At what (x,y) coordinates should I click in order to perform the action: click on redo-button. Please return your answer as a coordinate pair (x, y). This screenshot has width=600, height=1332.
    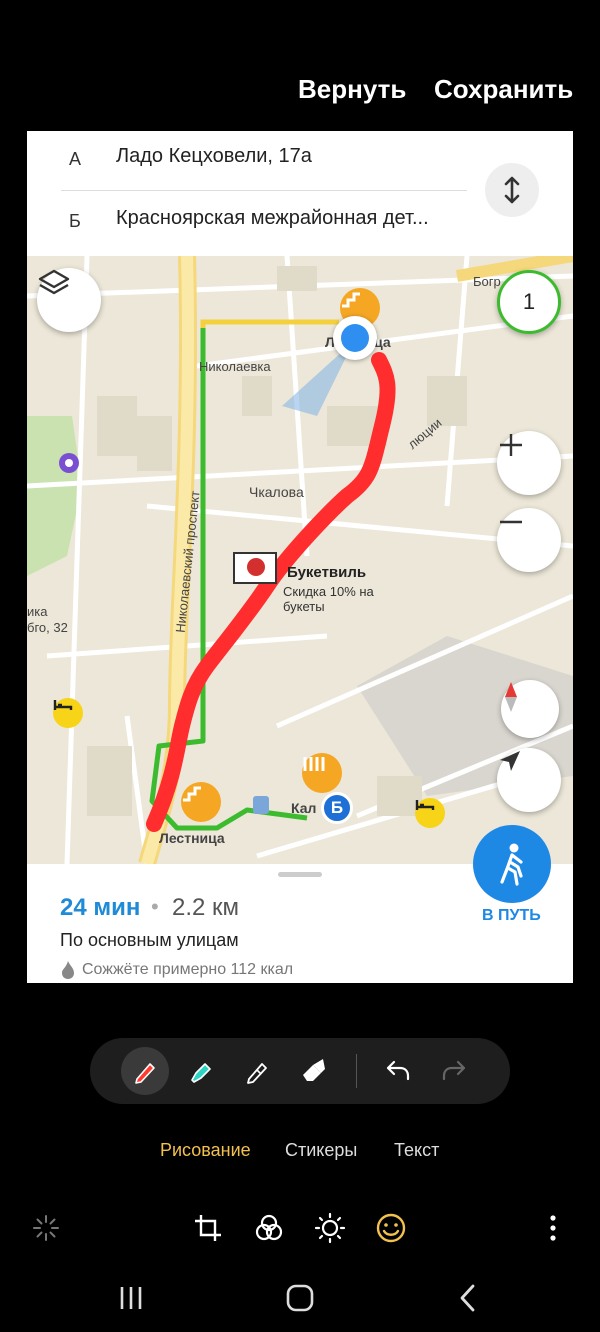
    Looking at the image, I should click on (454, 1071).